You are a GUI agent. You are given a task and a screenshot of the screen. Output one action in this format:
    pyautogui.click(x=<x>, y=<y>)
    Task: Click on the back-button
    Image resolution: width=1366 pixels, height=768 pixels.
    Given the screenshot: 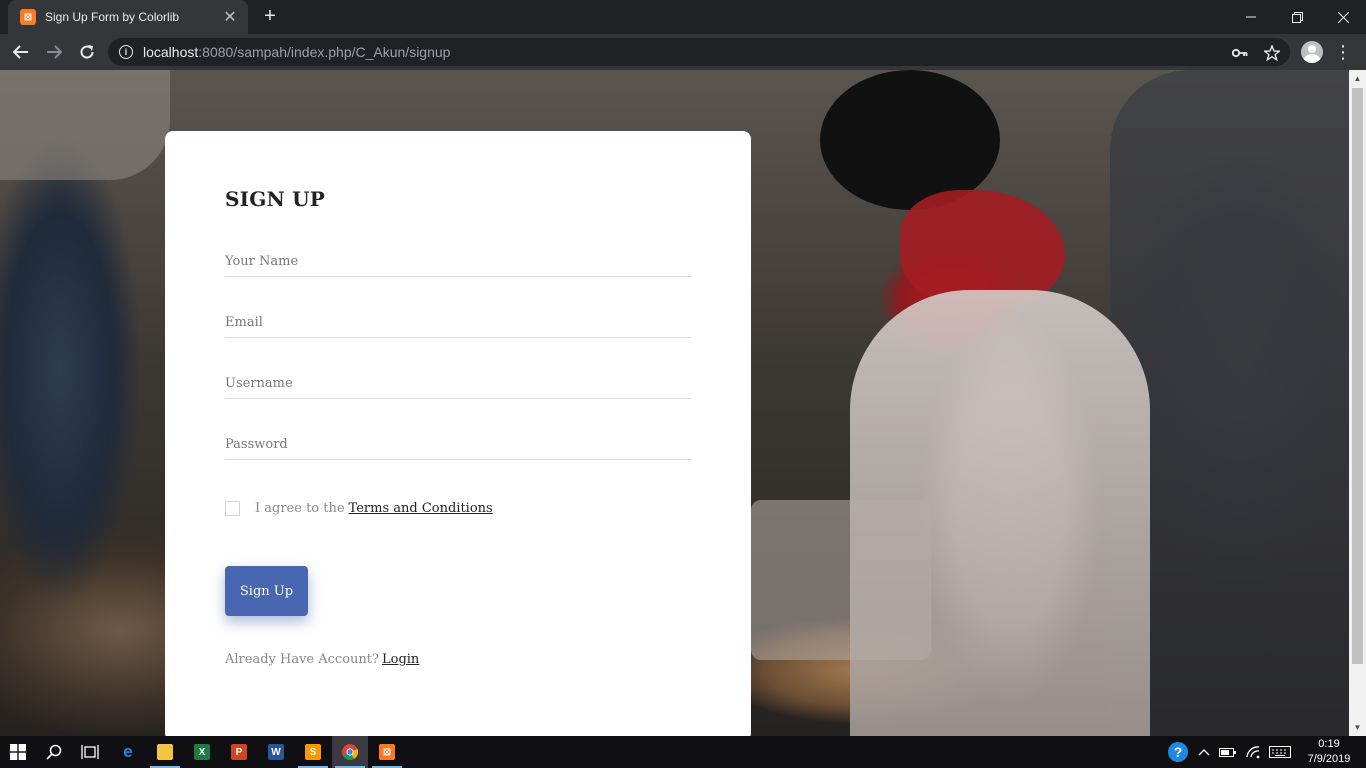 What is the action you would take?
    pyautogui.click(x=21, y=52)
    